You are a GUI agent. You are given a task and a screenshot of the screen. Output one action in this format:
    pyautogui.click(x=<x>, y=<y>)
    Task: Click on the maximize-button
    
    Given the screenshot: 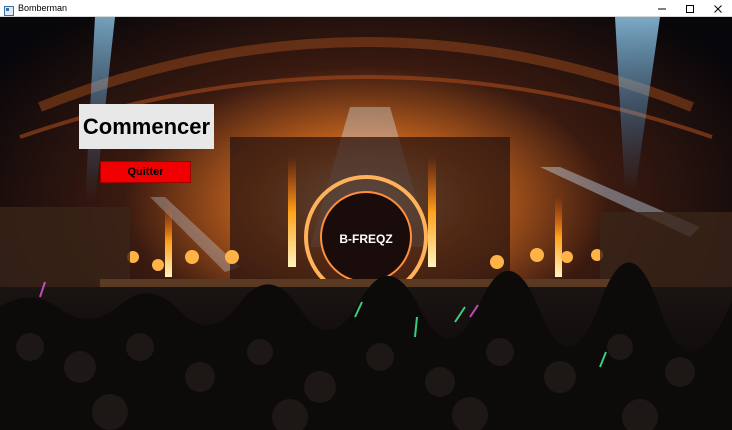 What is the action you would take?
    pyautogui.click(x=690, y=8)
    